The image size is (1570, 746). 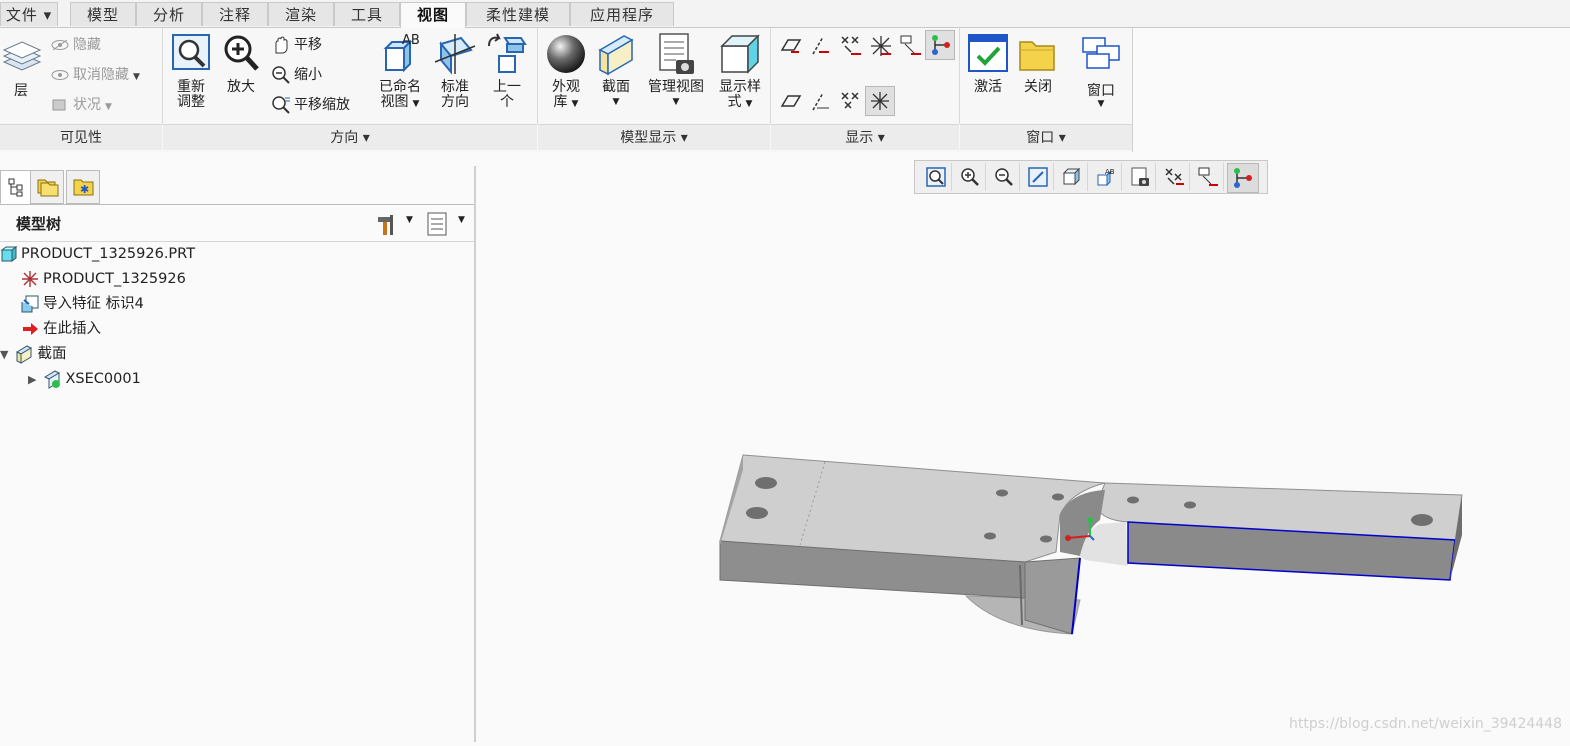 I want to click on tab-folder-browser, so click(x=47, y=187).